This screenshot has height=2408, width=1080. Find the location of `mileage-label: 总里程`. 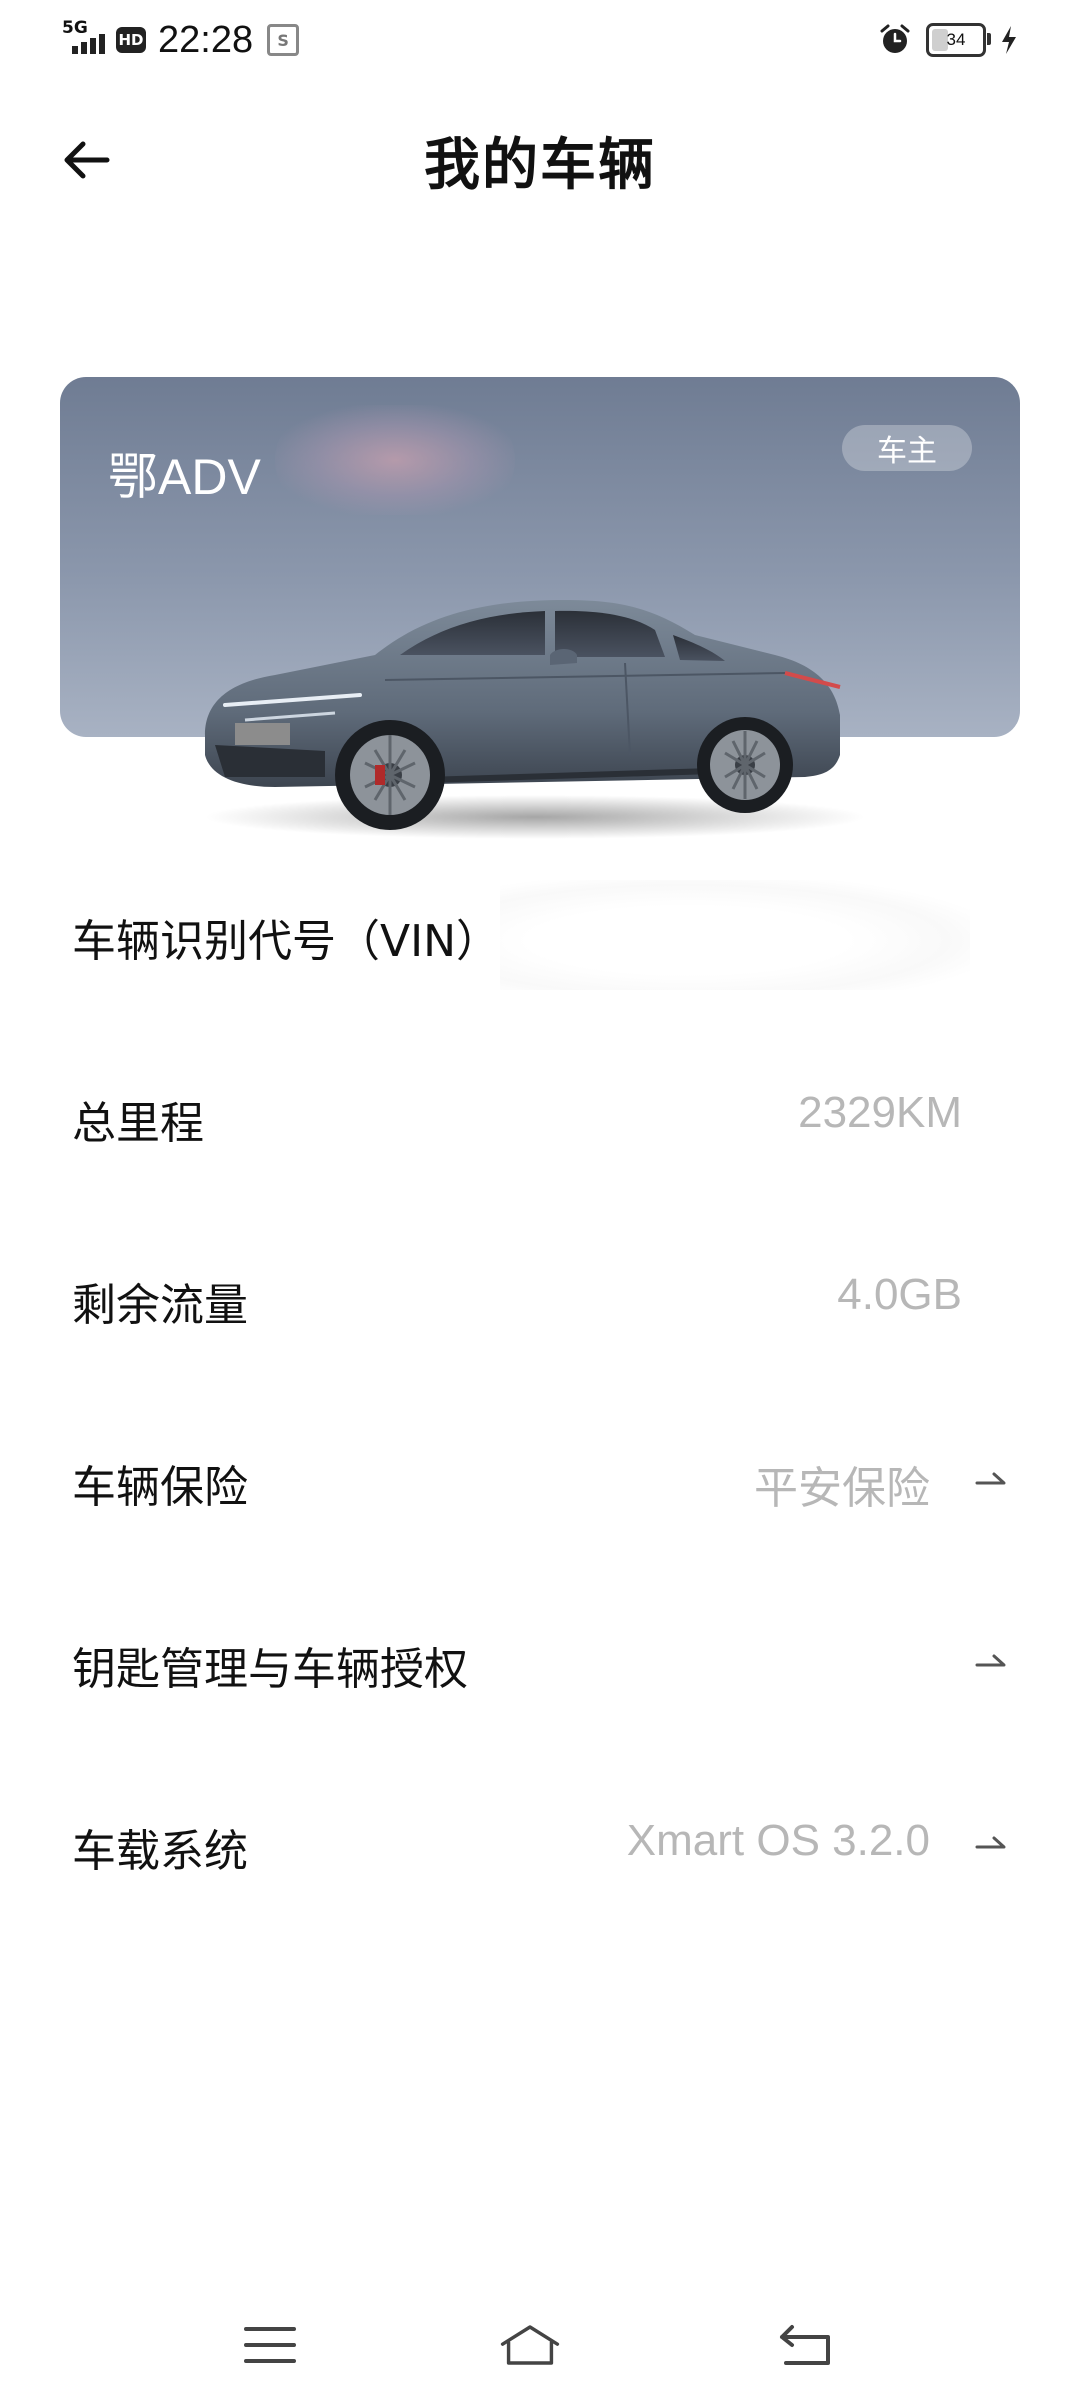

mileage-label: 总里程 is located at coordinates (138, 1123).